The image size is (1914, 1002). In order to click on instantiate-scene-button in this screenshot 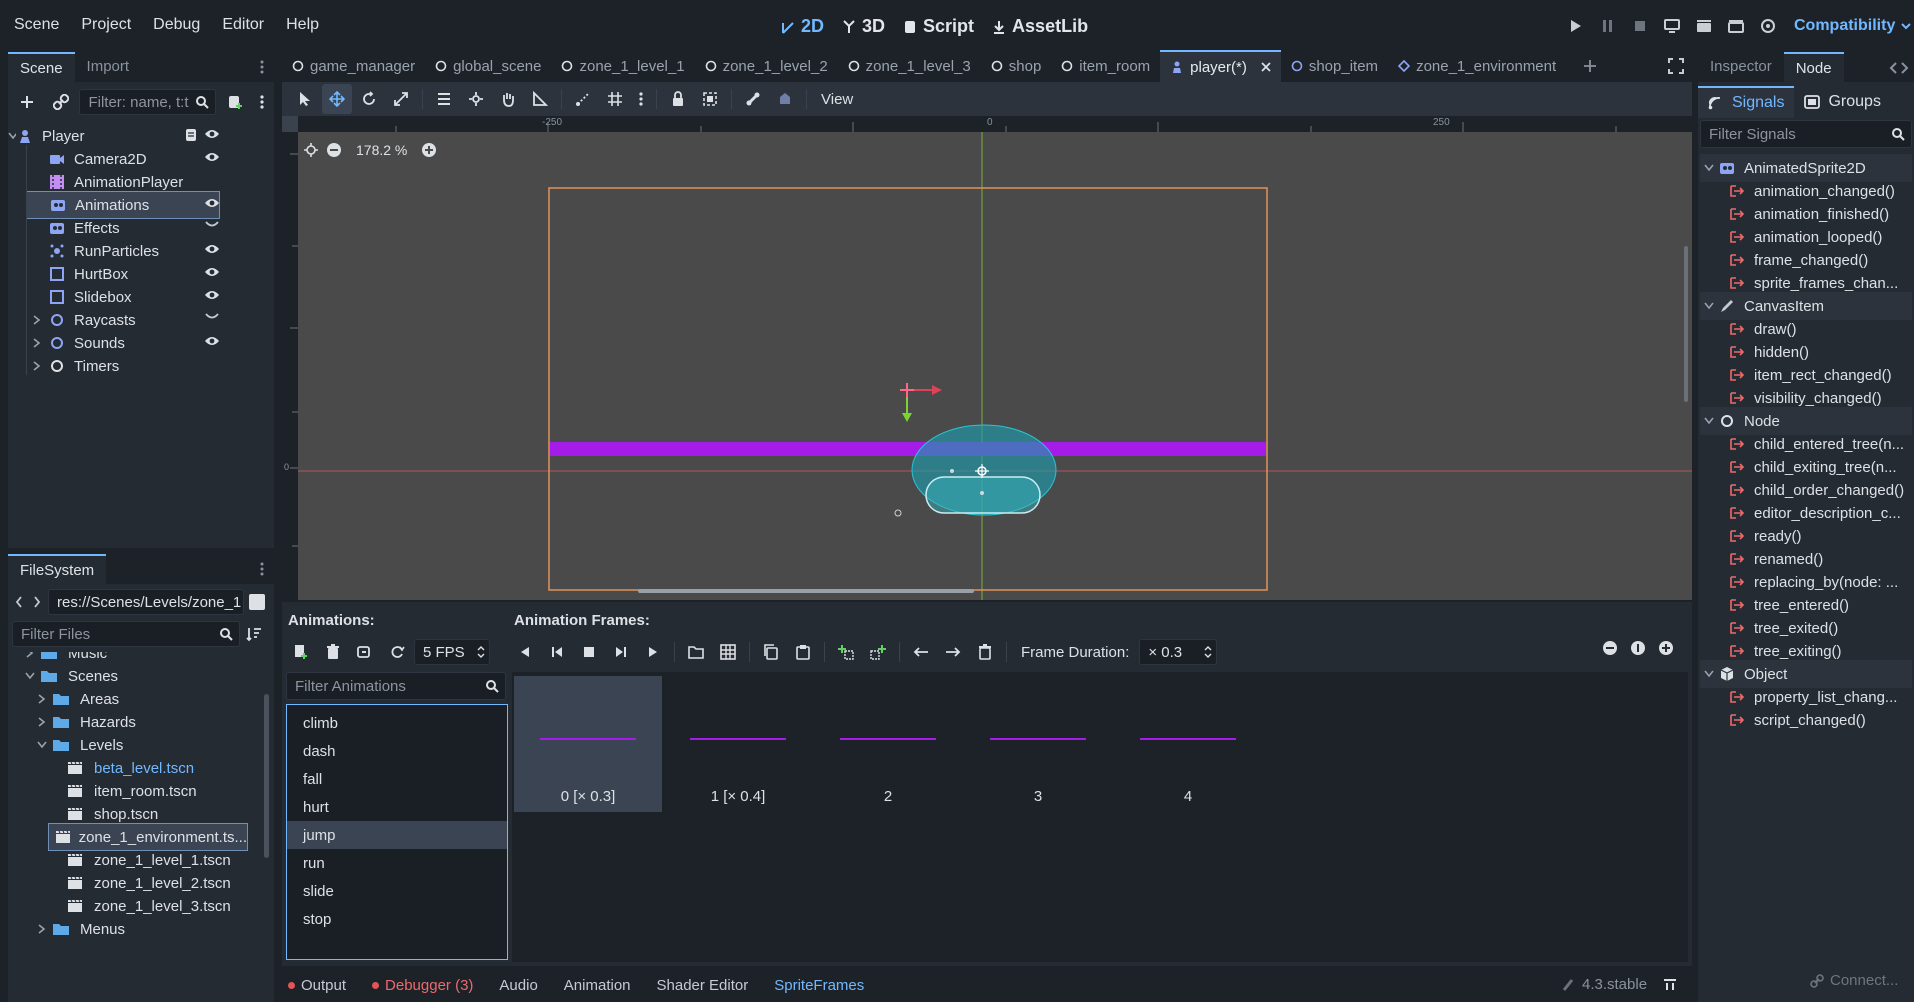, I will do `click(61, 102)`.